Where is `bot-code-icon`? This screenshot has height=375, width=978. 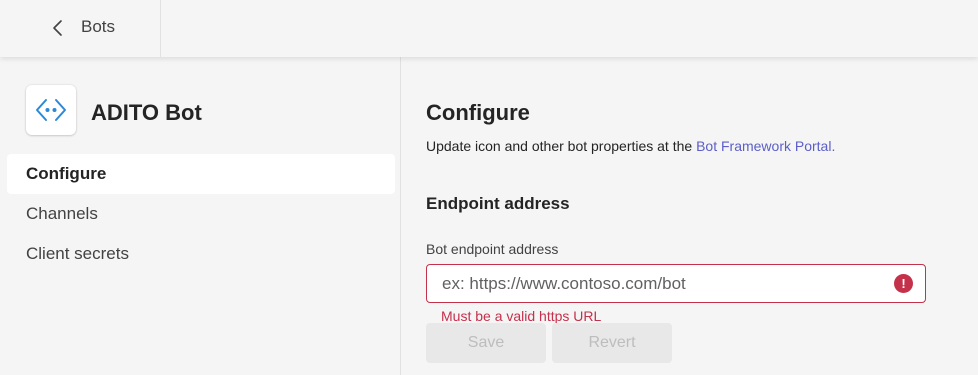
bot-code-icon is located at coordinates (51, 110).